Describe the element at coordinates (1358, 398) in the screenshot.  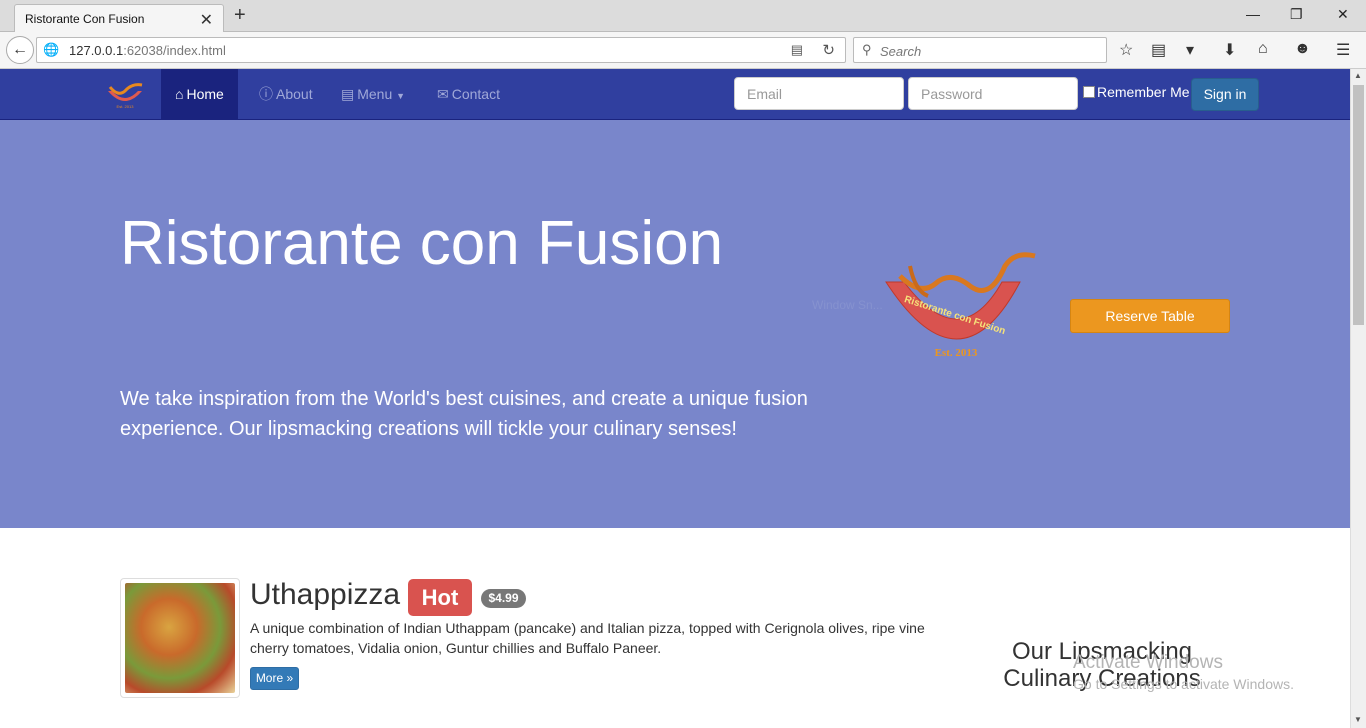
I see `page-scrollbar: ▲ ▼` at that location.